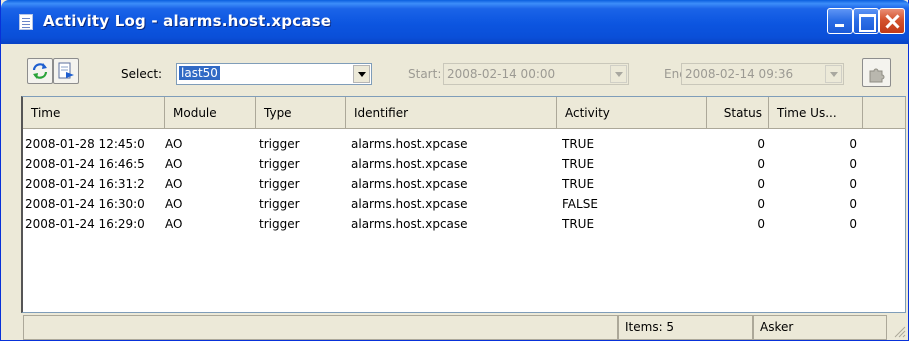  Describe the element at coordinates (884, 113) in the screenshot. I see `column-header-filler` at that location.